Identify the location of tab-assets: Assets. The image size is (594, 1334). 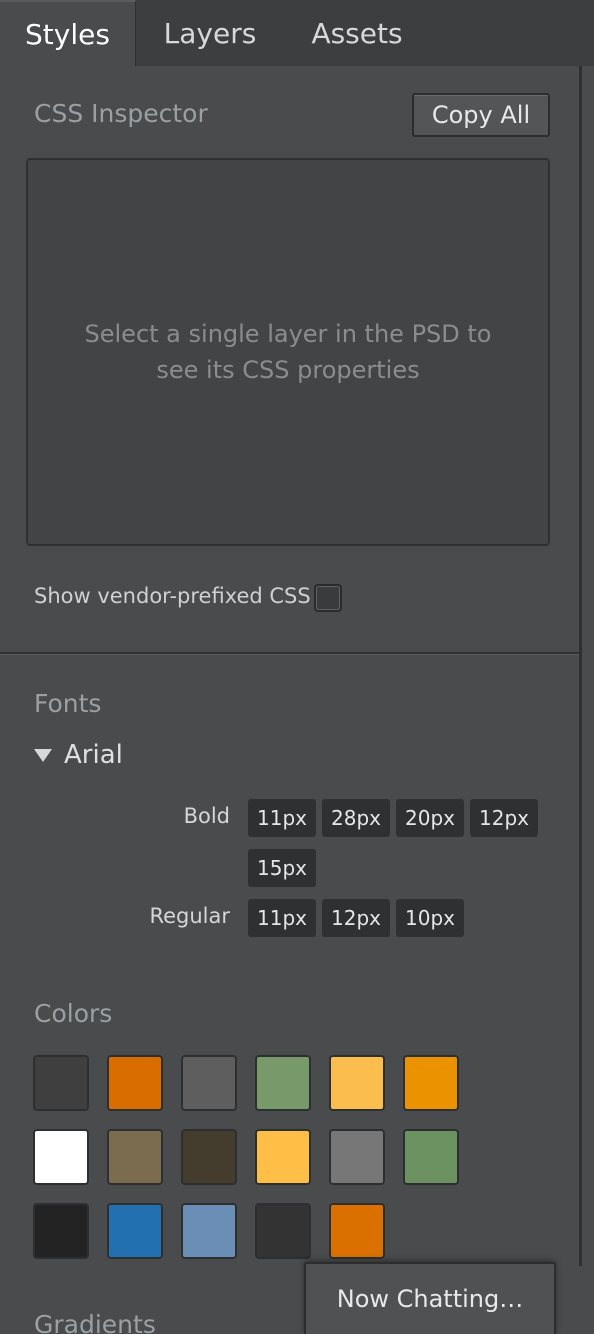
(357, 33).